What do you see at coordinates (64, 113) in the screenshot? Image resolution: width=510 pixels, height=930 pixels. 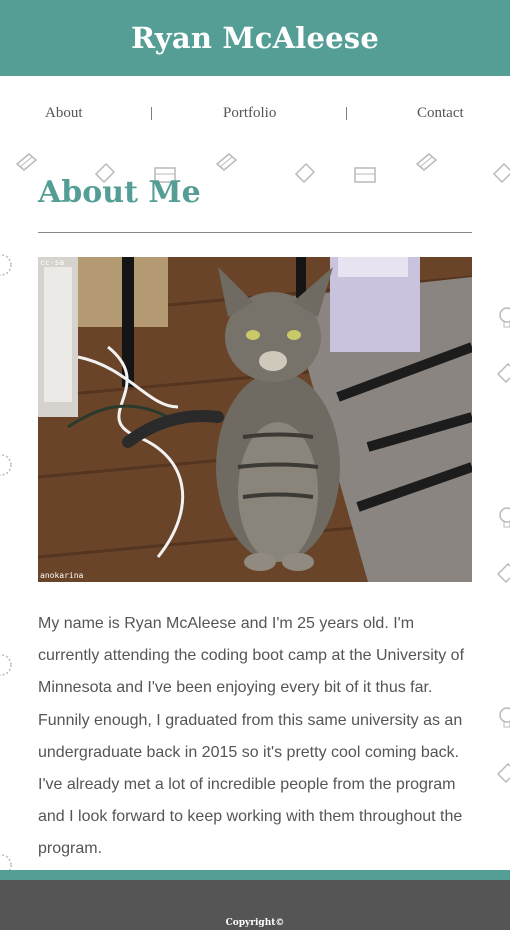 I see `nav-link-about: About` at bounding box center [64, 113].